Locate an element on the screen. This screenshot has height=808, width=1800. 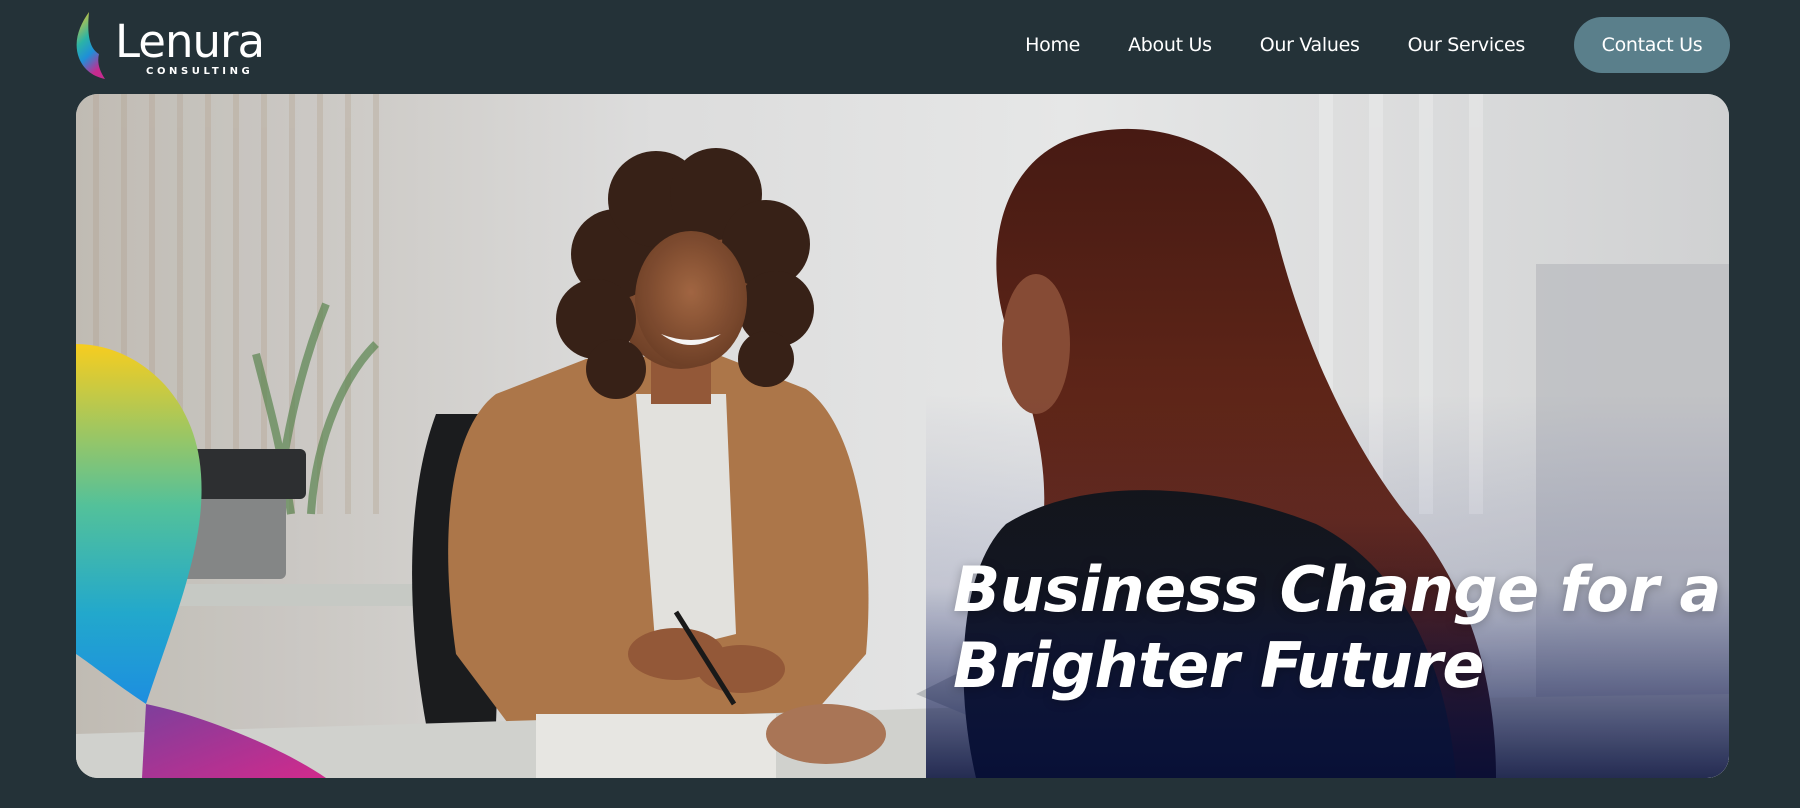
brand-logo: Lenura CONSULTING is located at coordinates (175, 46).